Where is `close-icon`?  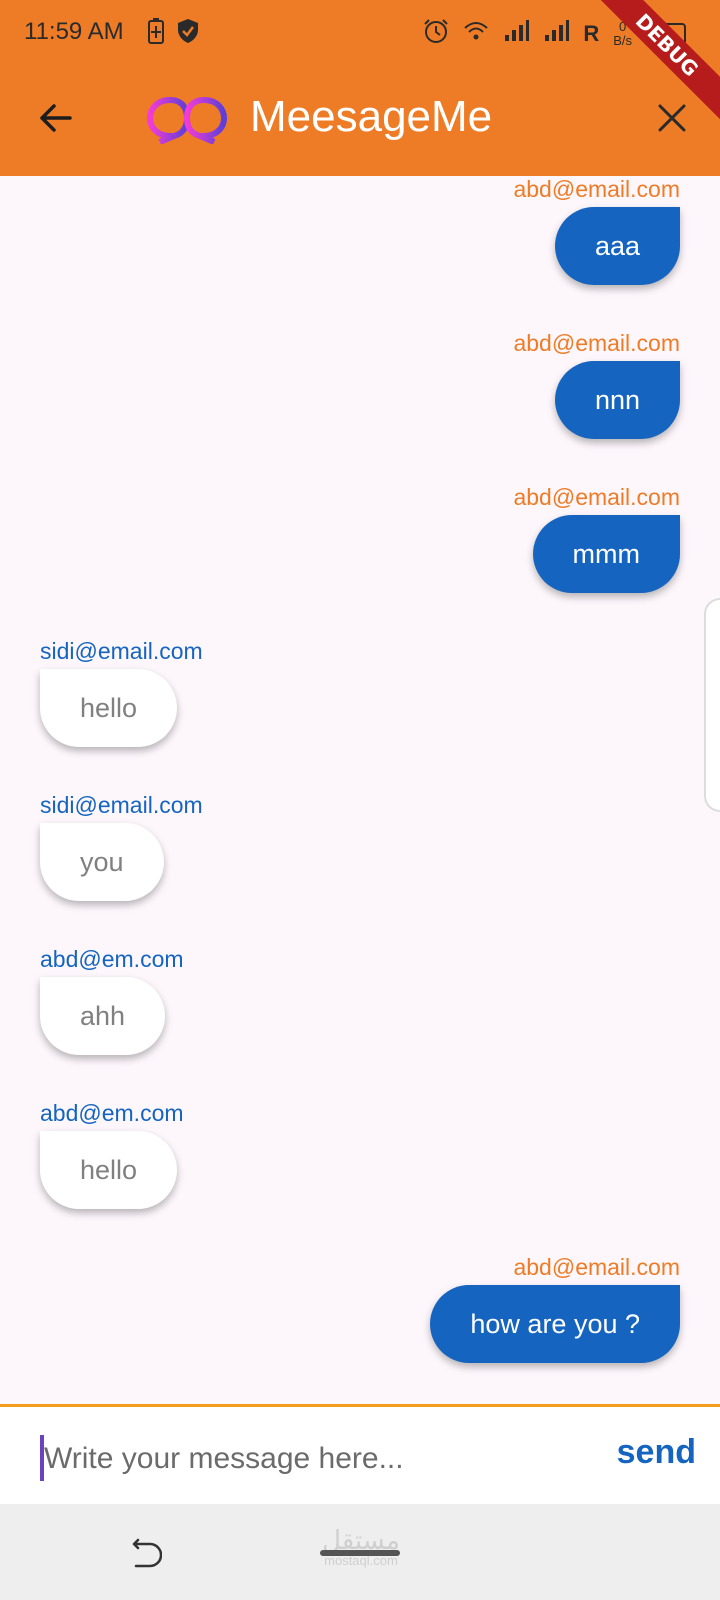
close-icon is located at coordinates (672, 118).